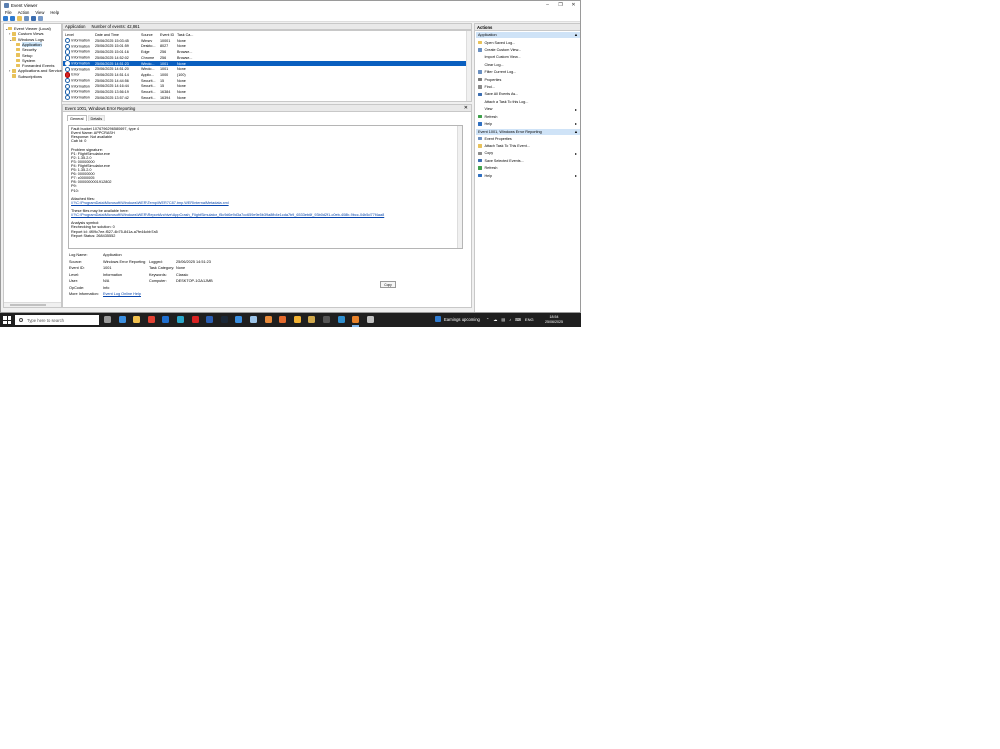  What do you see at coordinates (388, 284) in the screenshot?
I see `copy-button: Copy` at bounding box center [388, 284].